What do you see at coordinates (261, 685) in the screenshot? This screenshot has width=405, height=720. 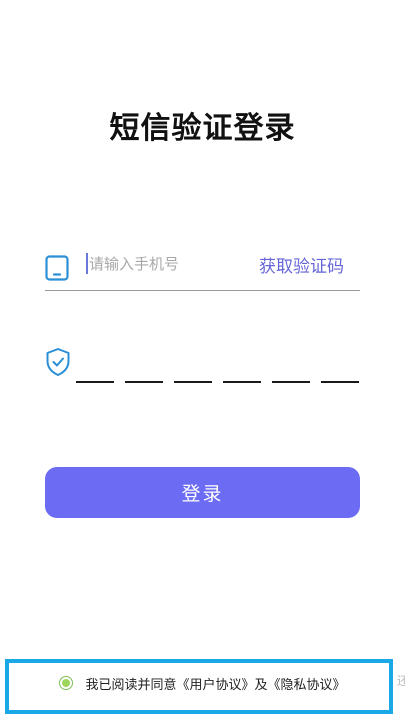 I see `agreement-and: 及` at bounding box center [261, 685].